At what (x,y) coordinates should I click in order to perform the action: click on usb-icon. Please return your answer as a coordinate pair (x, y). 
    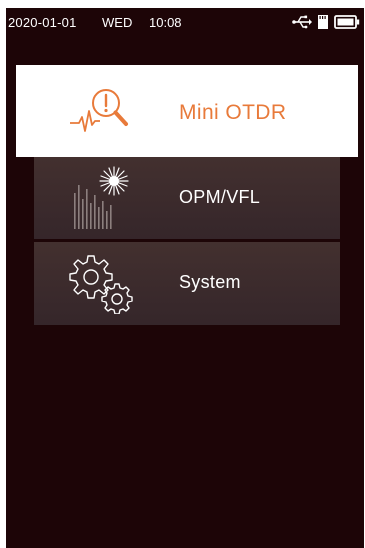
    Looking at the image, I should click on (302, 22).